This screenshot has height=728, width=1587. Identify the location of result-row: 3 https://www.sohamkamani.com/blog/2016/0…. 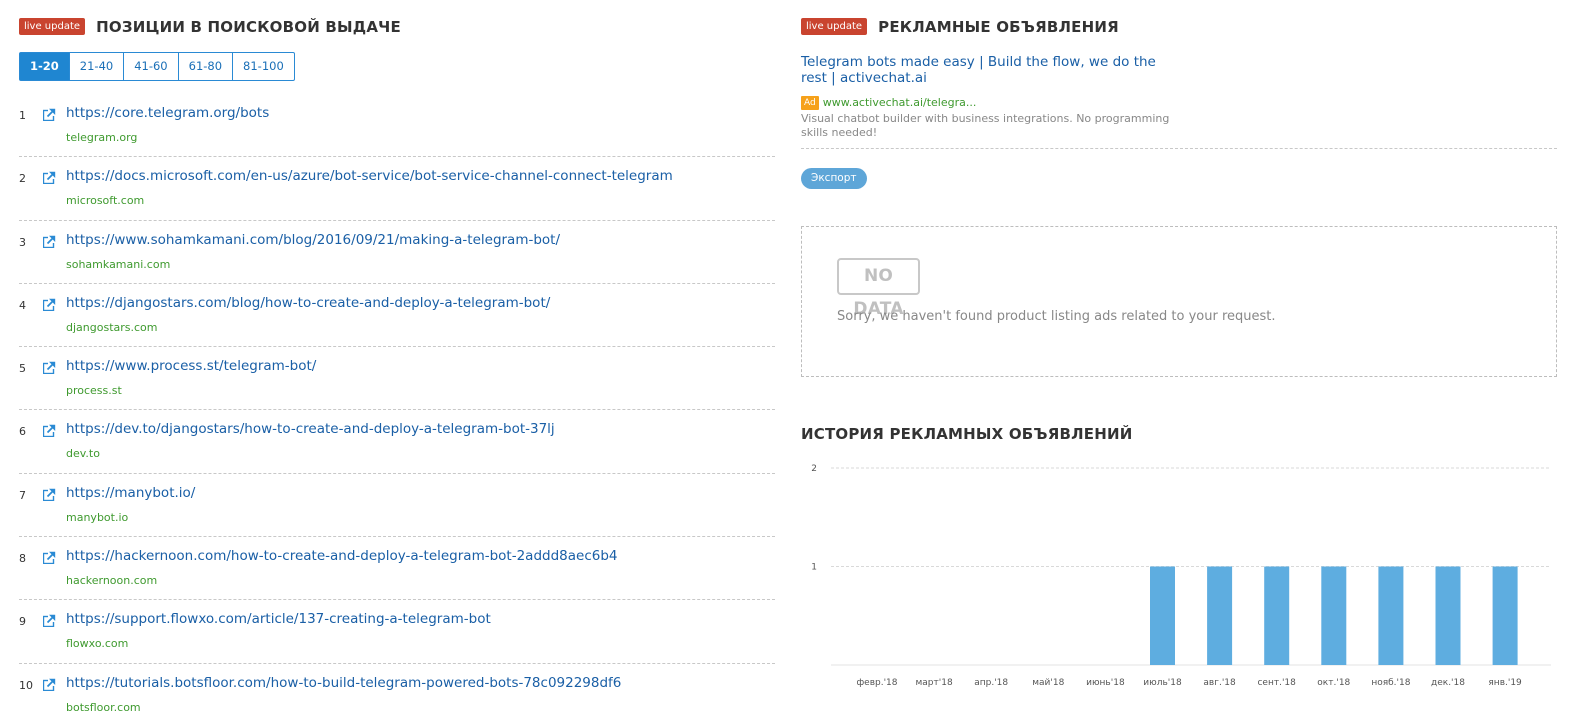
(397, 252).